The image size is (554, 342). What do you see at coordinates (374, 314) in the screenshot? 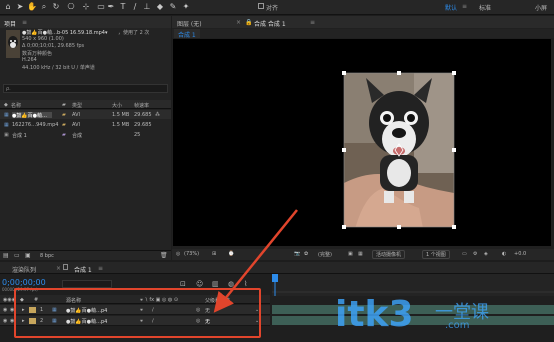
I see `watermark-text: itk3` at bounding box center [374, 314].